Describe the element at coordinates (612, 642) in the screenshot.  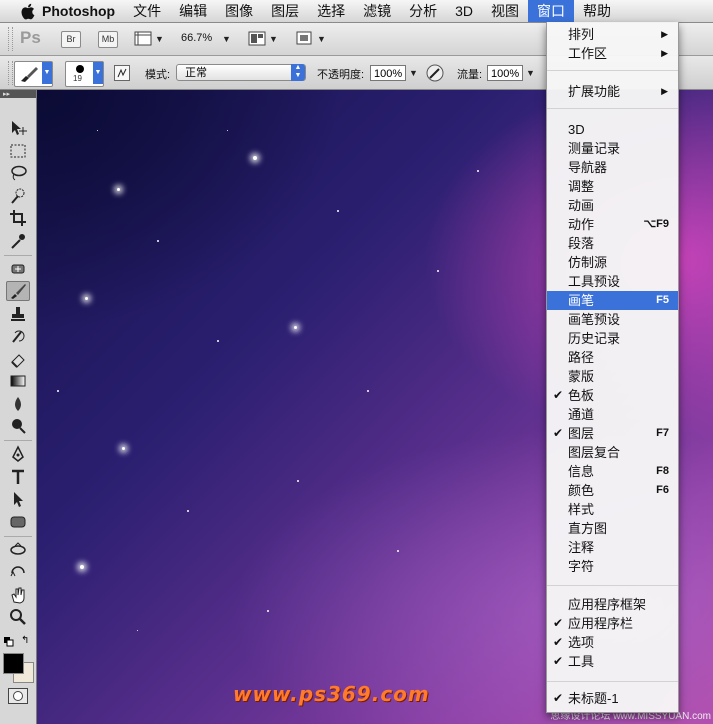
I see `menu-item-chrome-2: ✔ 选项` at that location.